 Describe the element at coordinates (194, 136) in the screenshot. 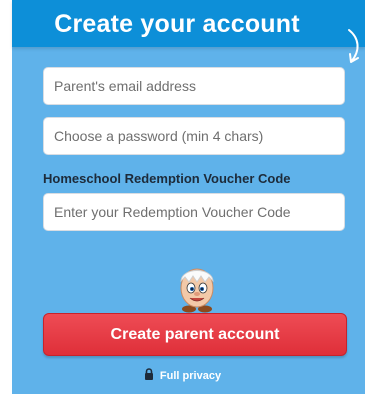

I see `password-field` at that location.